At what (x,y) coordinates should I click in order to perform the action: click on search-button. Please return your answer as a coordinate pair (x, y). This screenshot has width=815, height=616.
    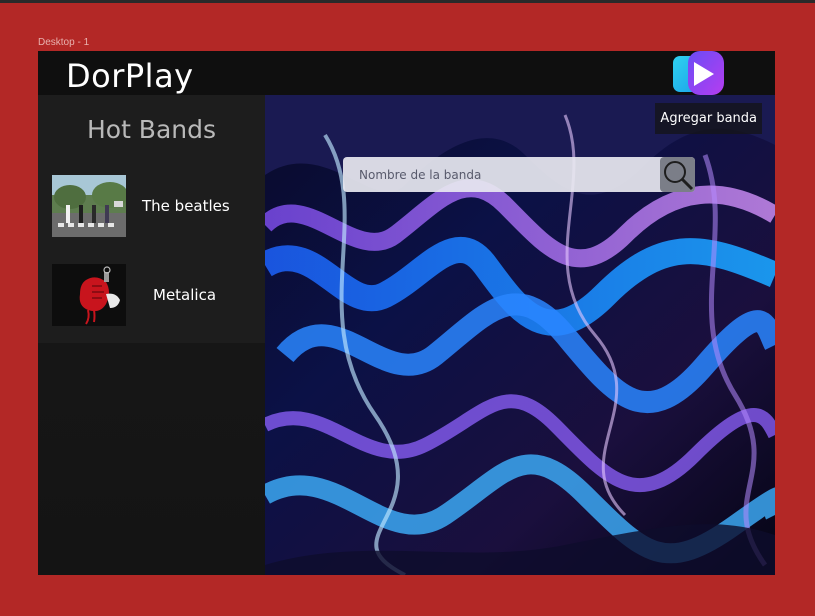
    Looking at the image, I should click on (677, 174).